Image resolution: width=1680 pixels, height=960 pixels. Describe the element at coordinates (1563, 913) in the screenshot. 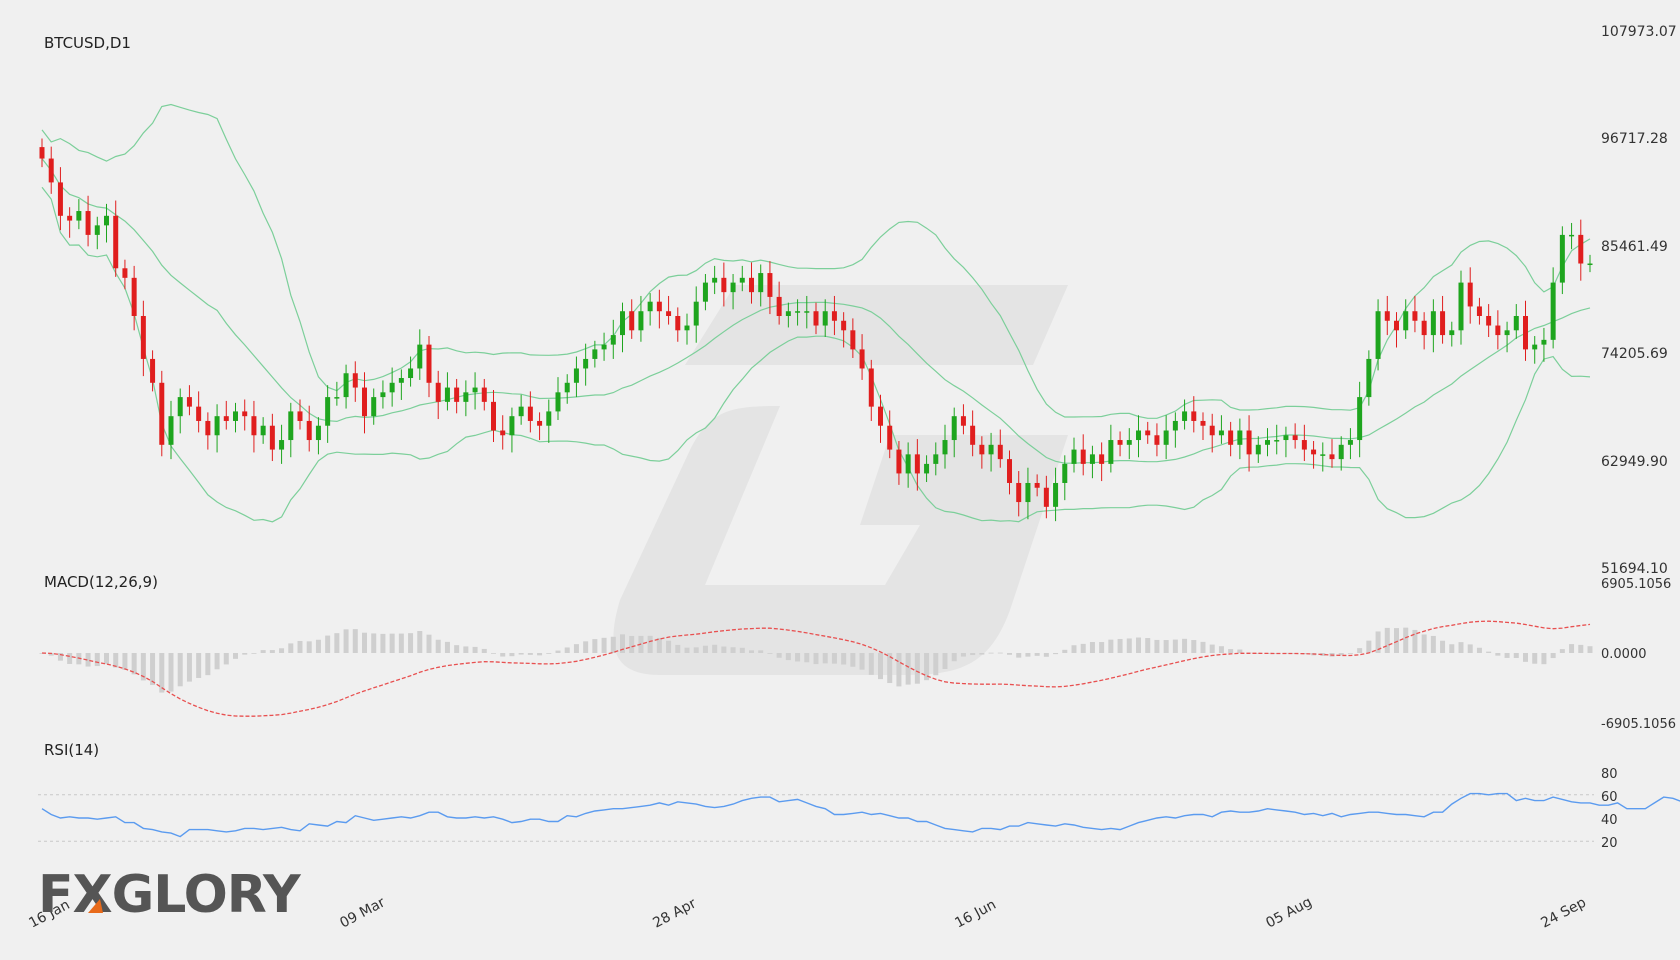

I see `date-tick-5: 24 Sep` at that location.